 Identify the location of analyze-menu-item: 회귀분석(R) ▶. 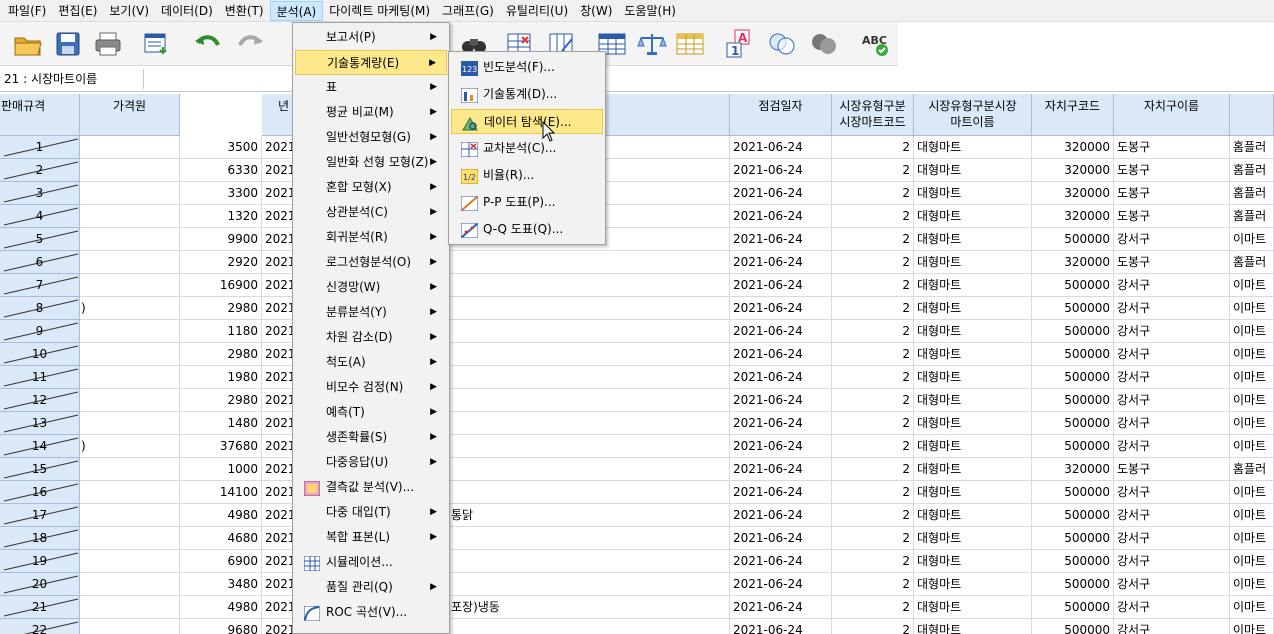
(371, 237).